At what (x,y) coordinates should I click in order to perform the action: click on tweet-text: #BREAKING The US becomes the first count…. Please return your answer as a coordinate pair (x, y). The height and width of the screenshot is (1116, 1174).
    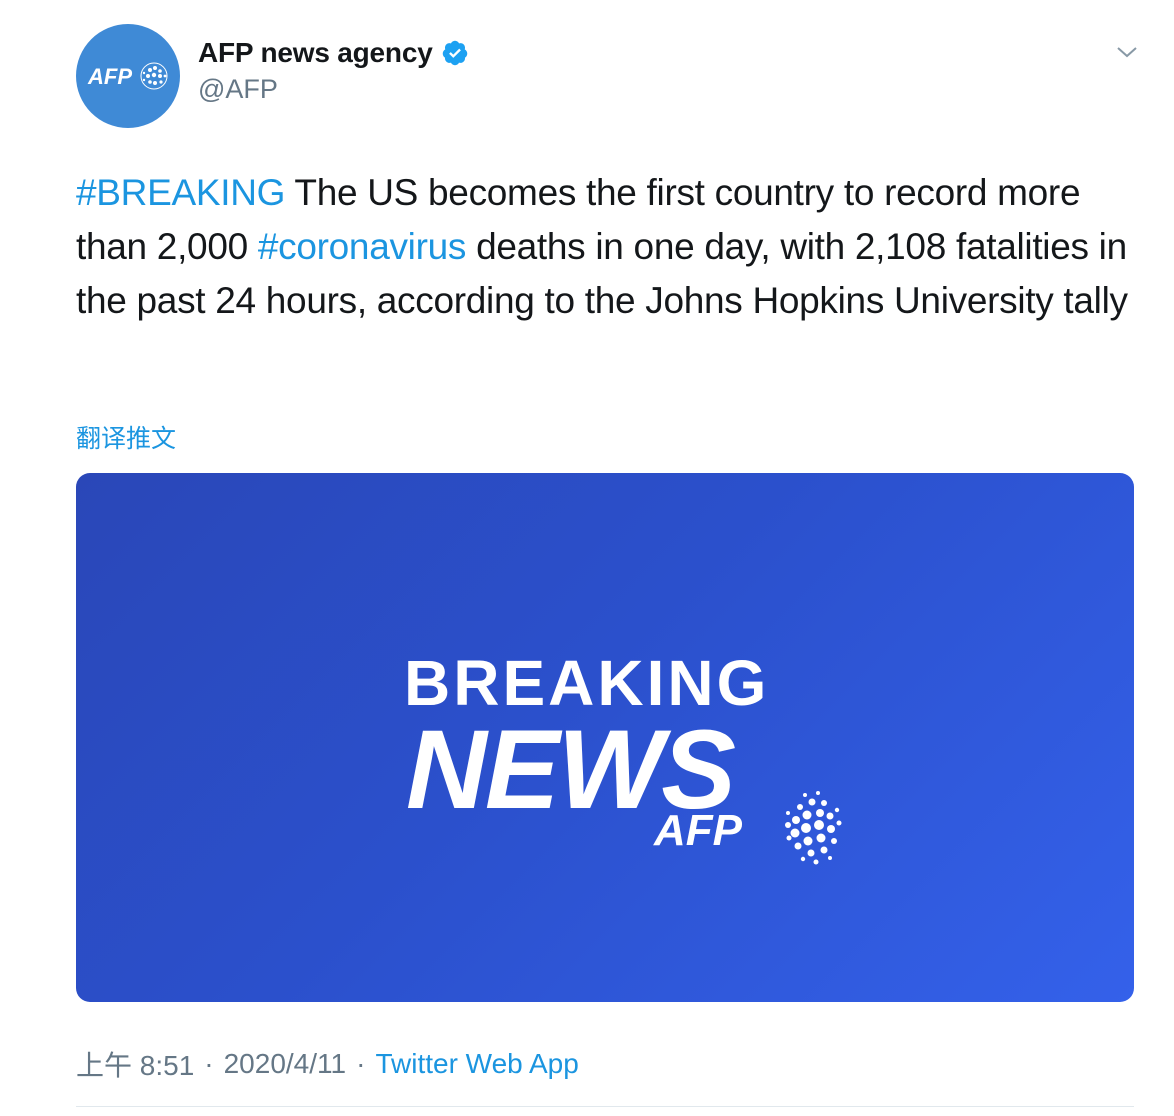
    Looking at the image, I should click on (606, 247).